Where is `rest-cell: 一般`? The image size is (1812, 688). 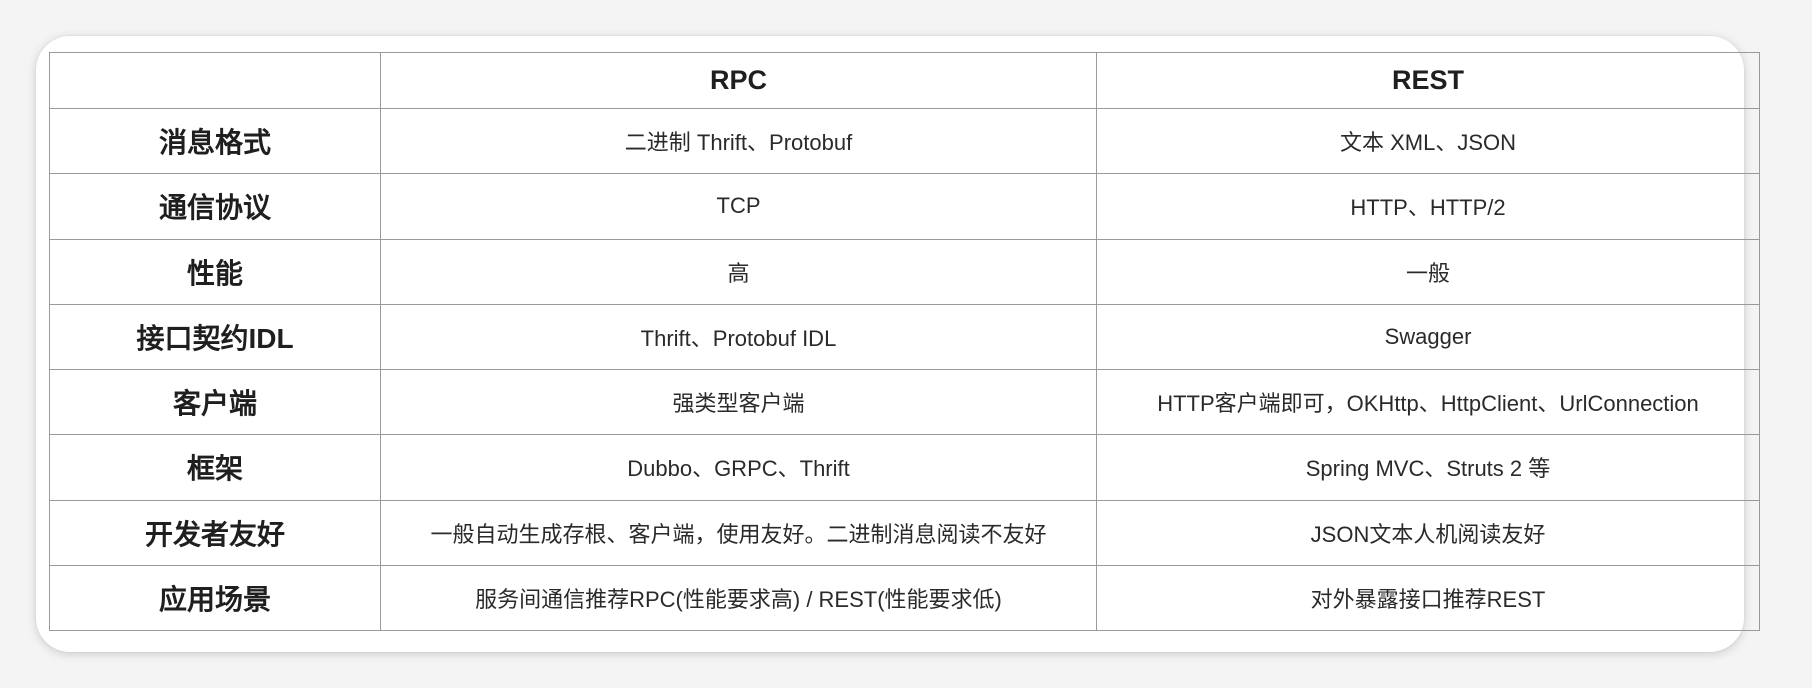
rest-cell: 一般 is located at coordinates (1428, 271).